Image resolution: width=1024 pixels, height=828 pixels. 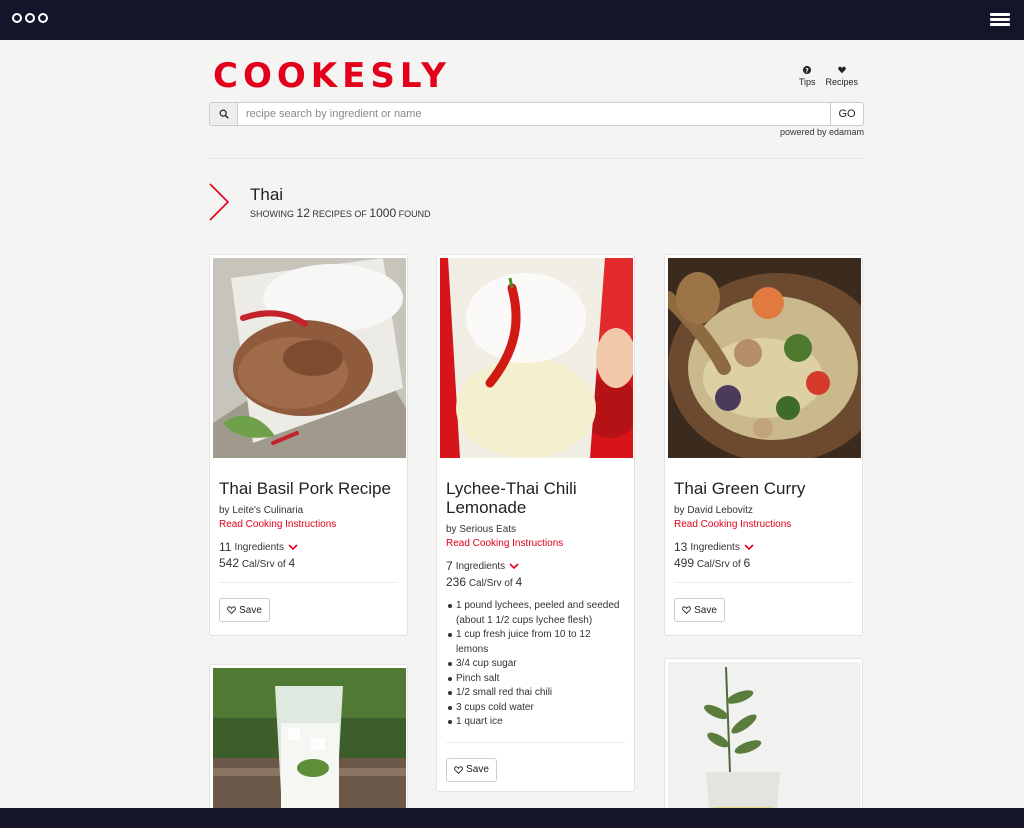 I want to click on ingredient-item: 3 cups cold water, so click(x=536, y=708).